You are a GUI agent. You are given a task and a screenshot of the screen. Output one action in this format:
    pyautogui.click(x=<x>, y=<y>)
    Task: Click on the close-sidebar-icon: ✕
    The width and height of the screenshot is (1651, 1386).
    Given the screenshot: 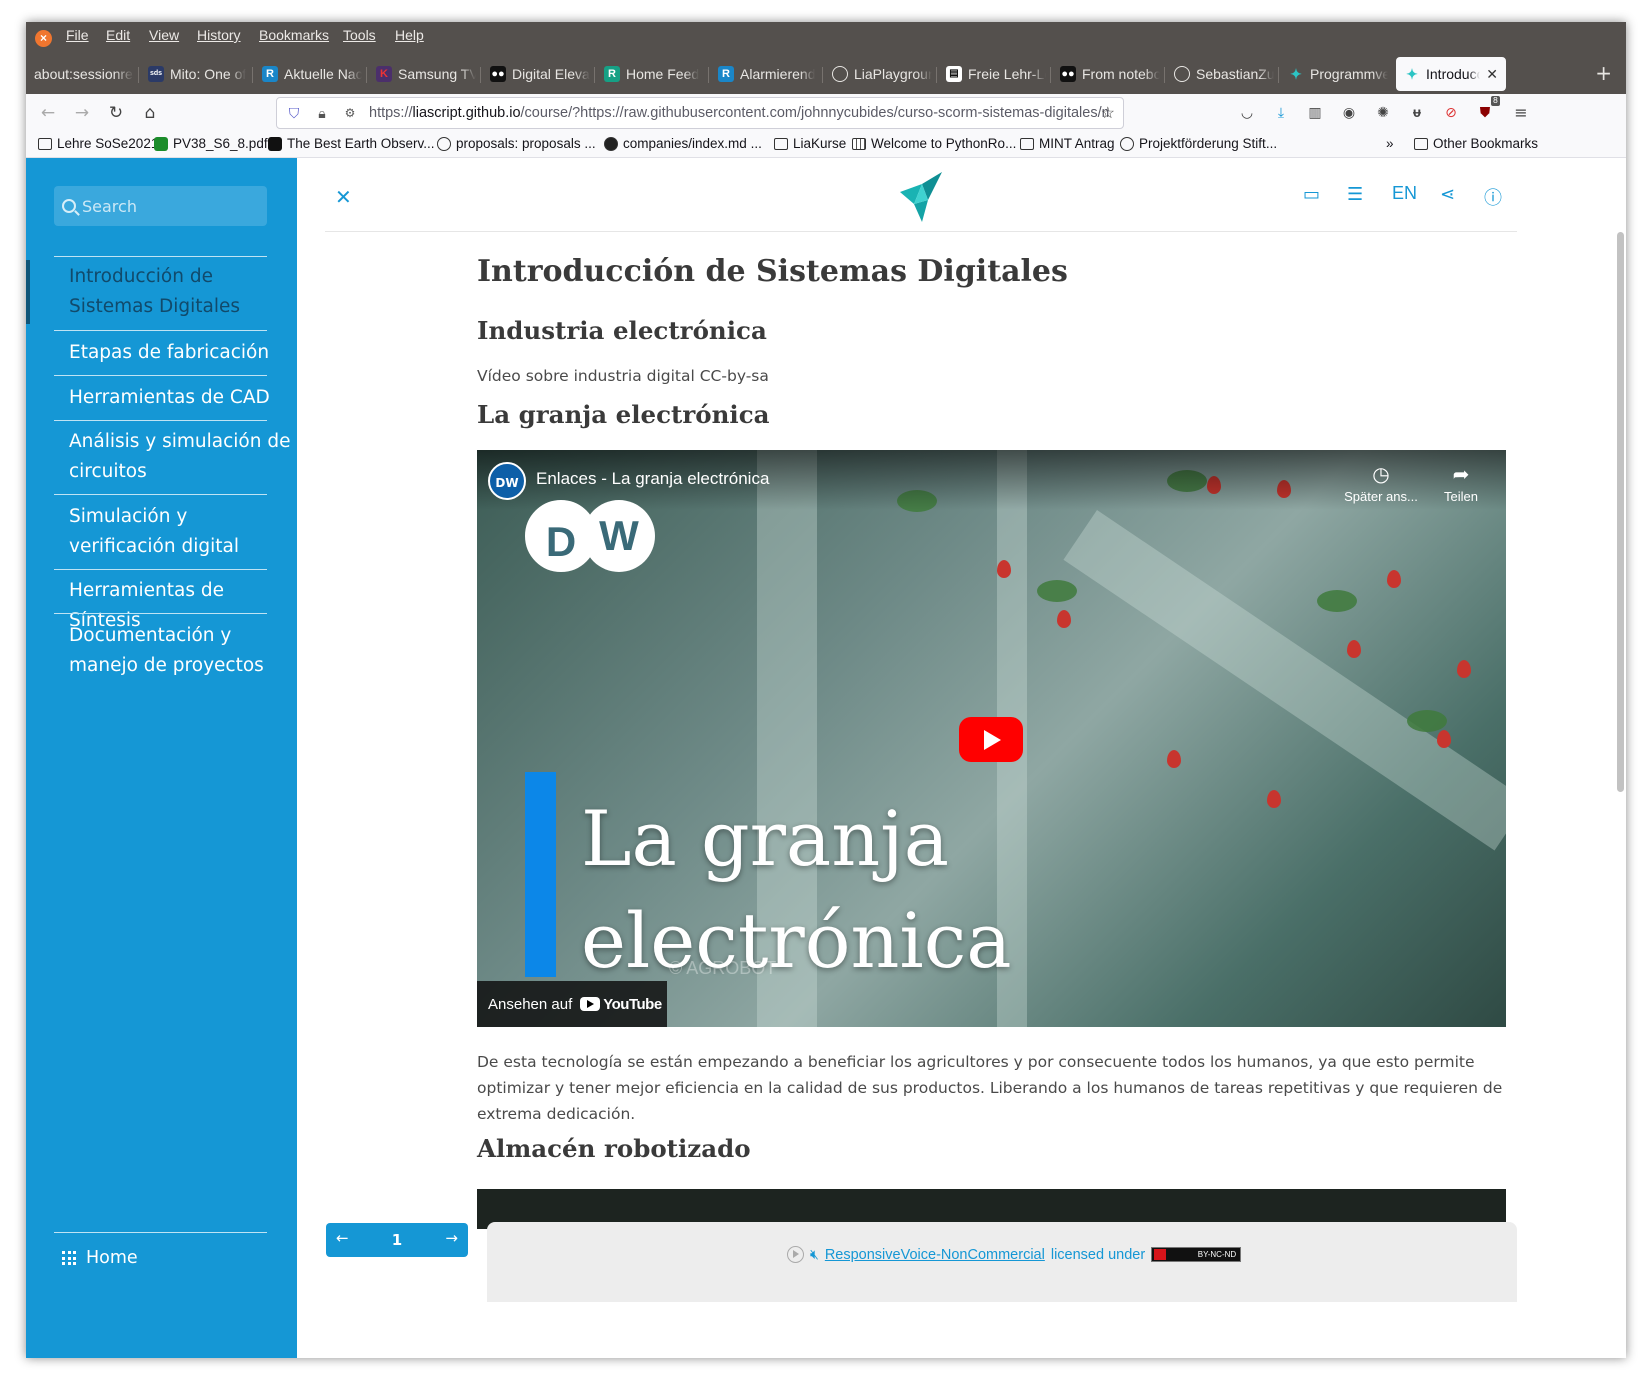 What is the action you would take?
    pyautogui.click(x=343, y=197)
    